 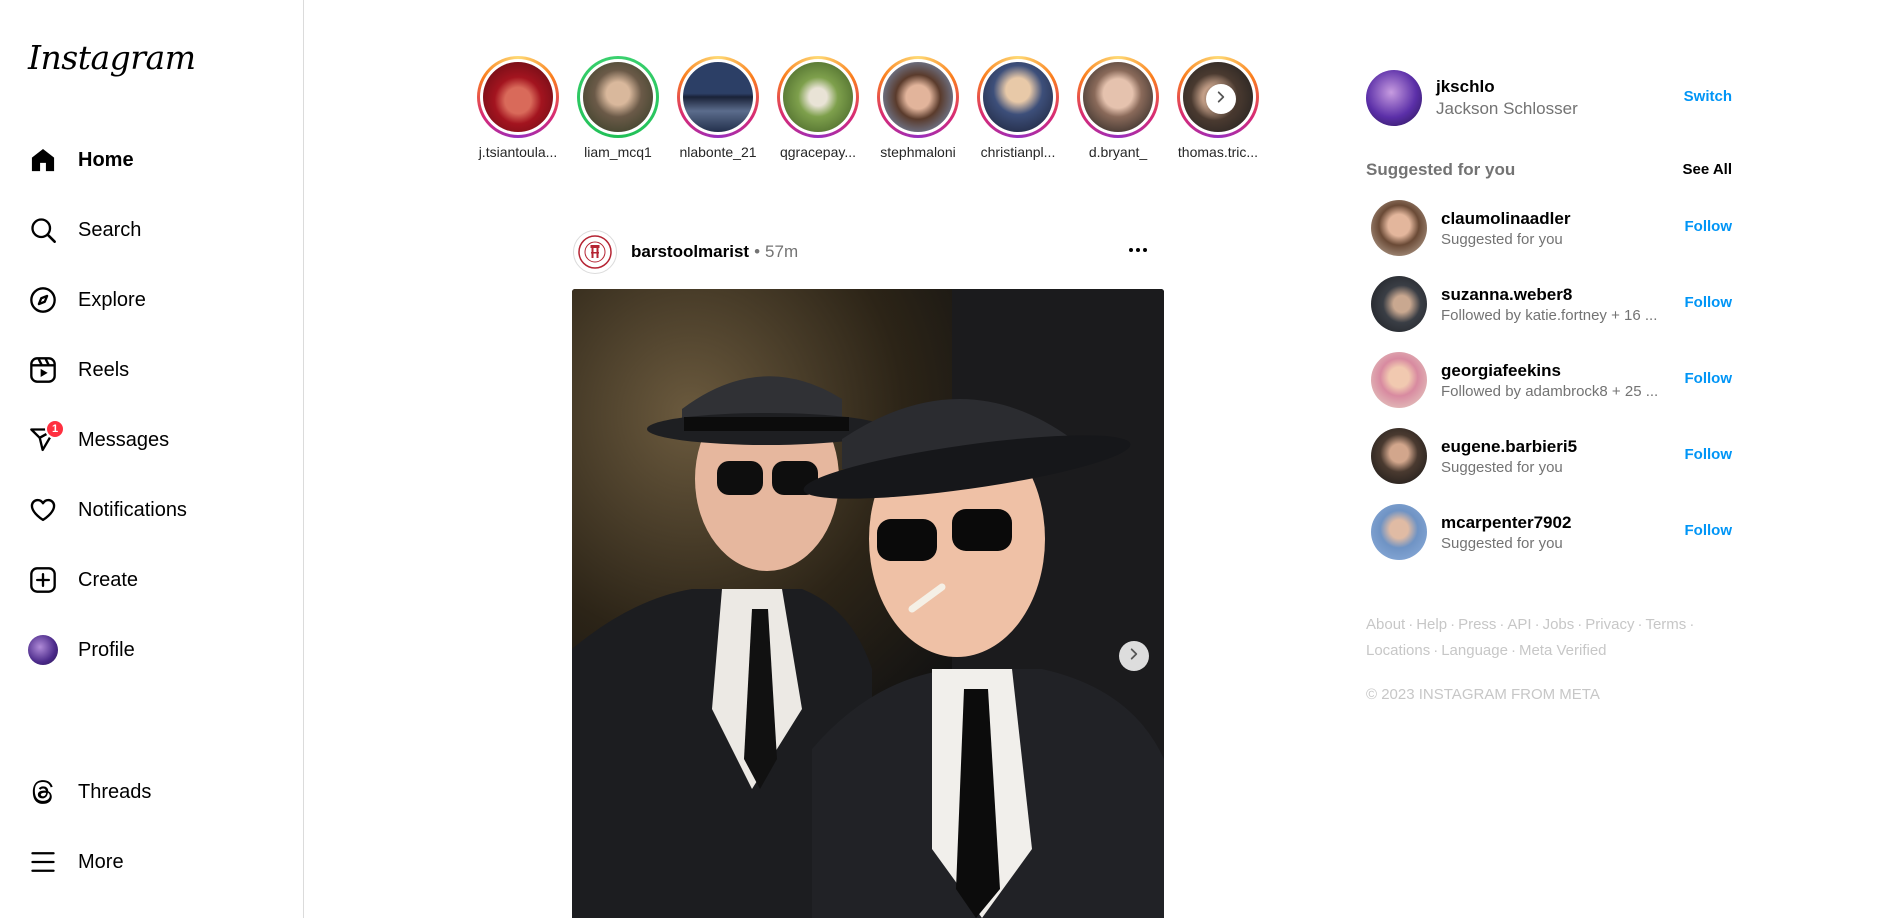 What do you see at coordinates (1665, 624) in the screenshot?
I see `footer-link-terms: Terms` at bounding box center [1665, 624].